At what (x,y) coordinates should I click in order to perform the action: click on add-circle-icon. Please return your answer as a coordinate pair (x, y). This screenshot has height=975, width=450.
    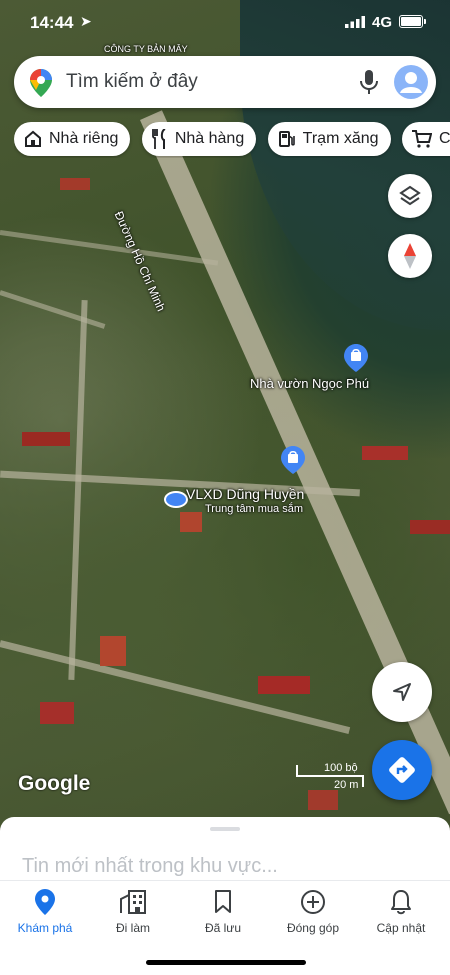
    Looking at the image, I should click on (313, 902).